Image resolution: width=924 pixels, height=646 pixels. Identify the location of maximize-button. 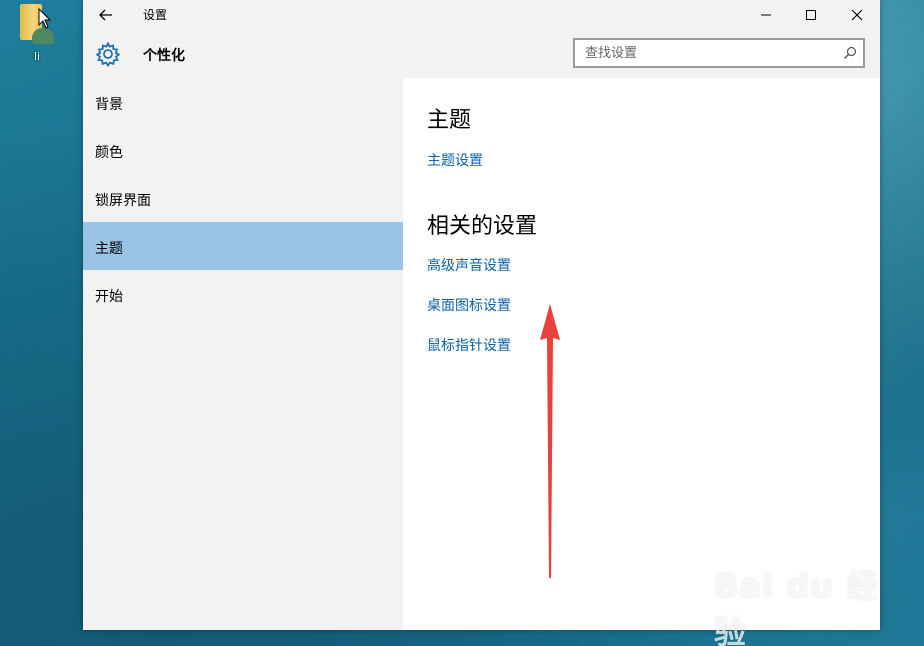
(811, 15).